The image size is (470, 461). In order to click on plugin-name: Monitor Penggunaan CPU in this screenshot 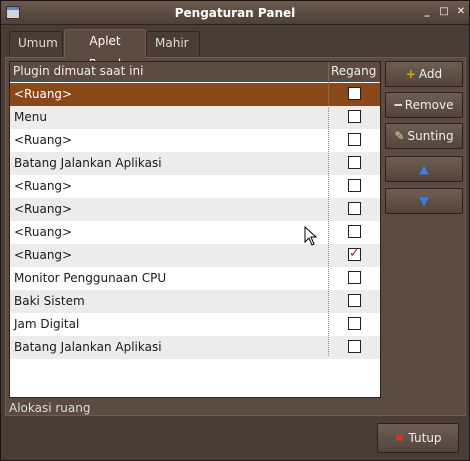, I will do `click(90, 278)`.